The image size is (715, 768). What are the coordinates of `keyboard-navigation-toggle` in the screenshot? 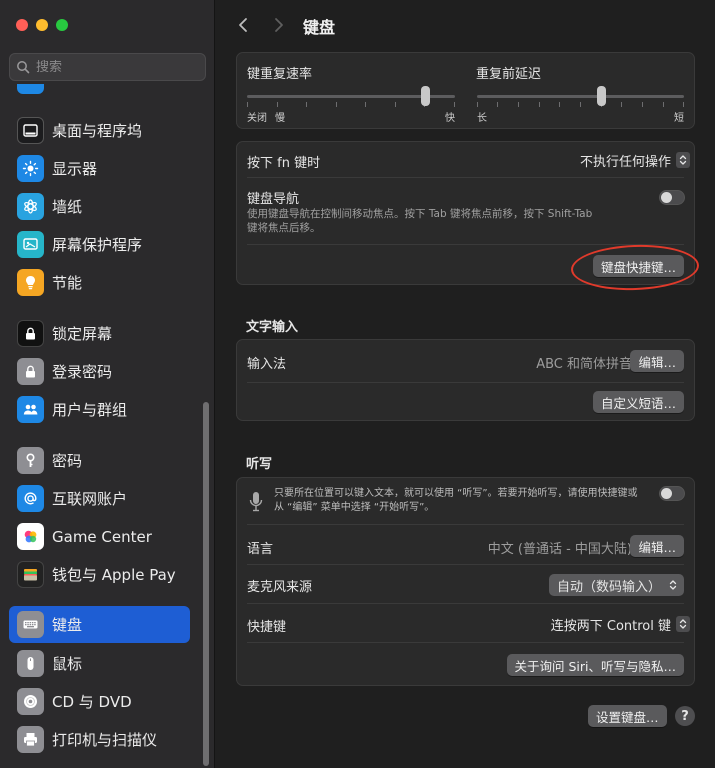 It's located at (672, 197).